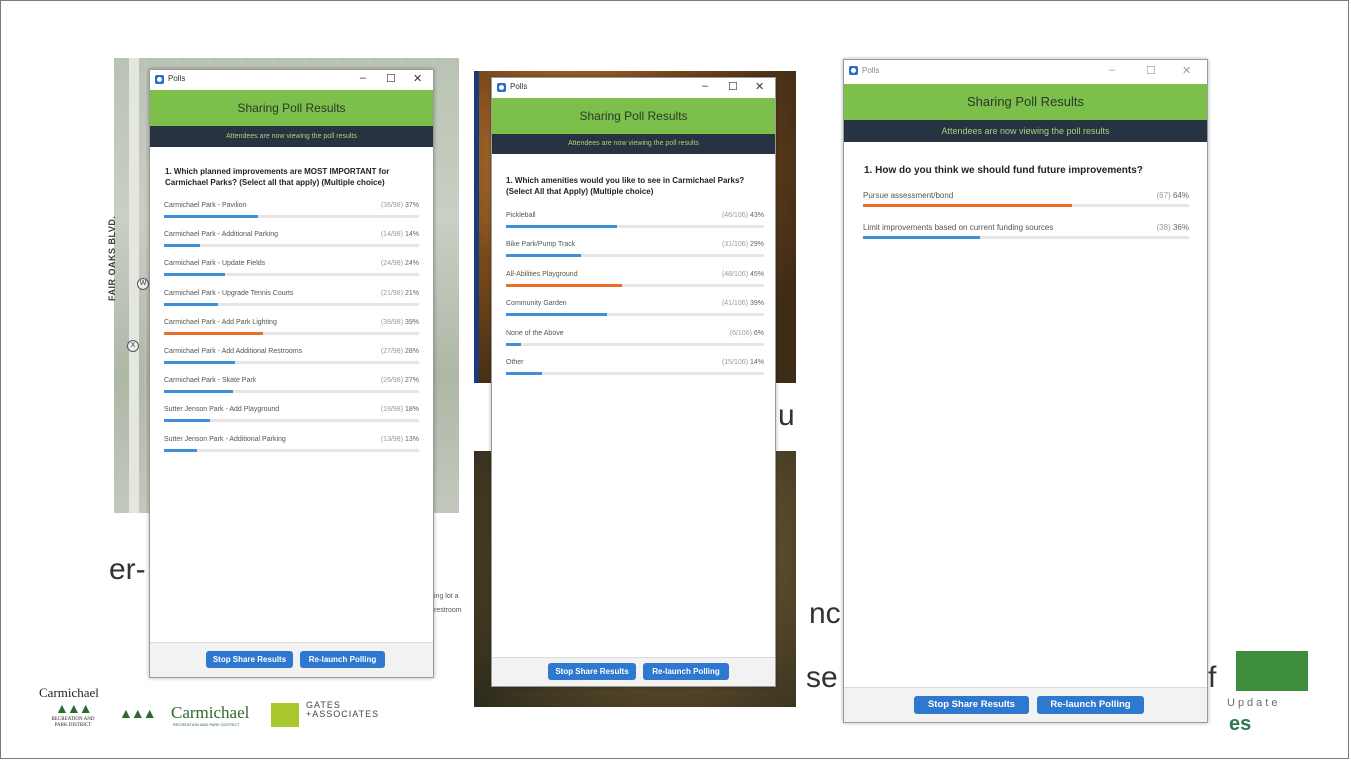  Describe the element at coordinates (392, 264) in the screenshot. I see `poll-option-count: (24/98)` at that location.